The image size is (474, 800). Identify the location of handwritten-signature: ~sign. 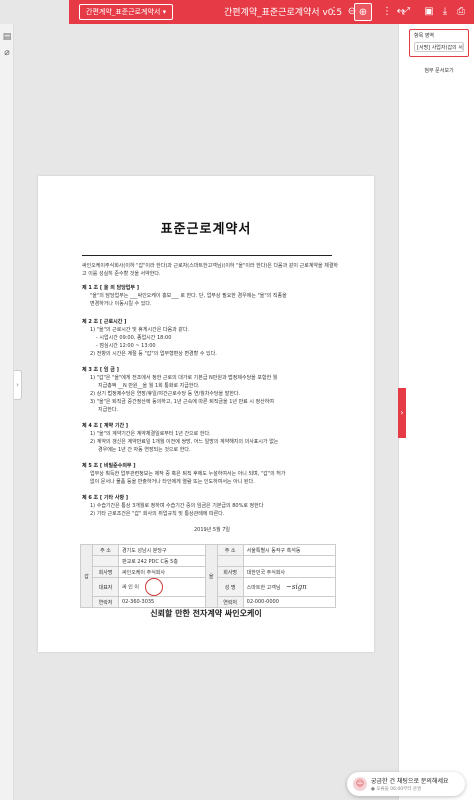
(296, 587).